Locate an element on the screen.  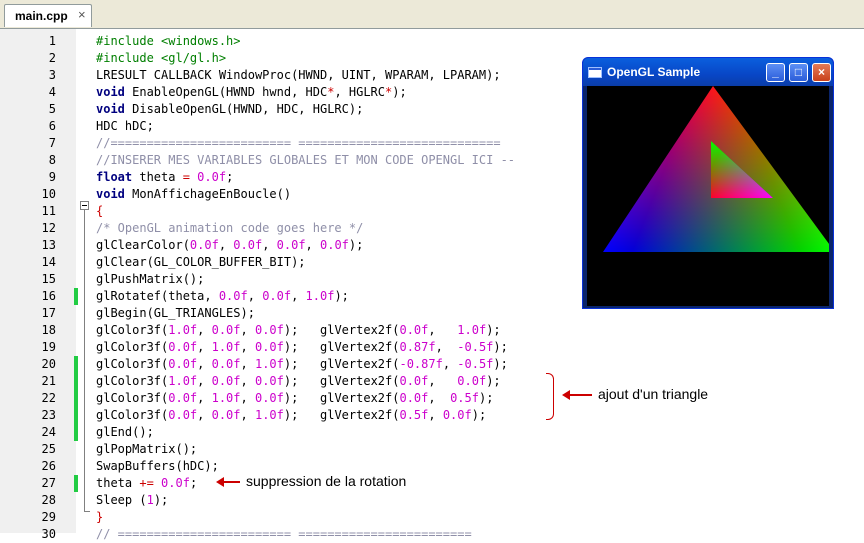
opengl-sample-window: OpenGL Sample _ □ × is located at coordinates (708, 183).